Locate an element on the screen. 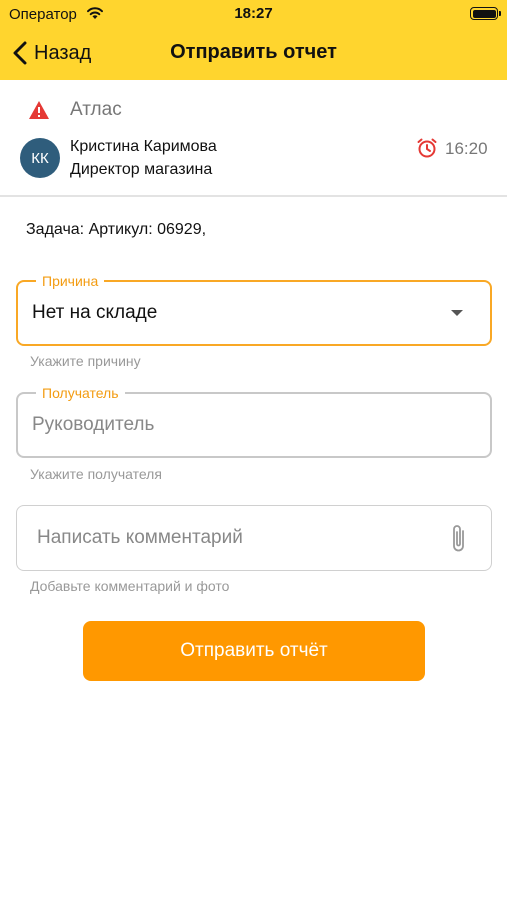  status-time: 18:27 is located at coordinates (253, 13).